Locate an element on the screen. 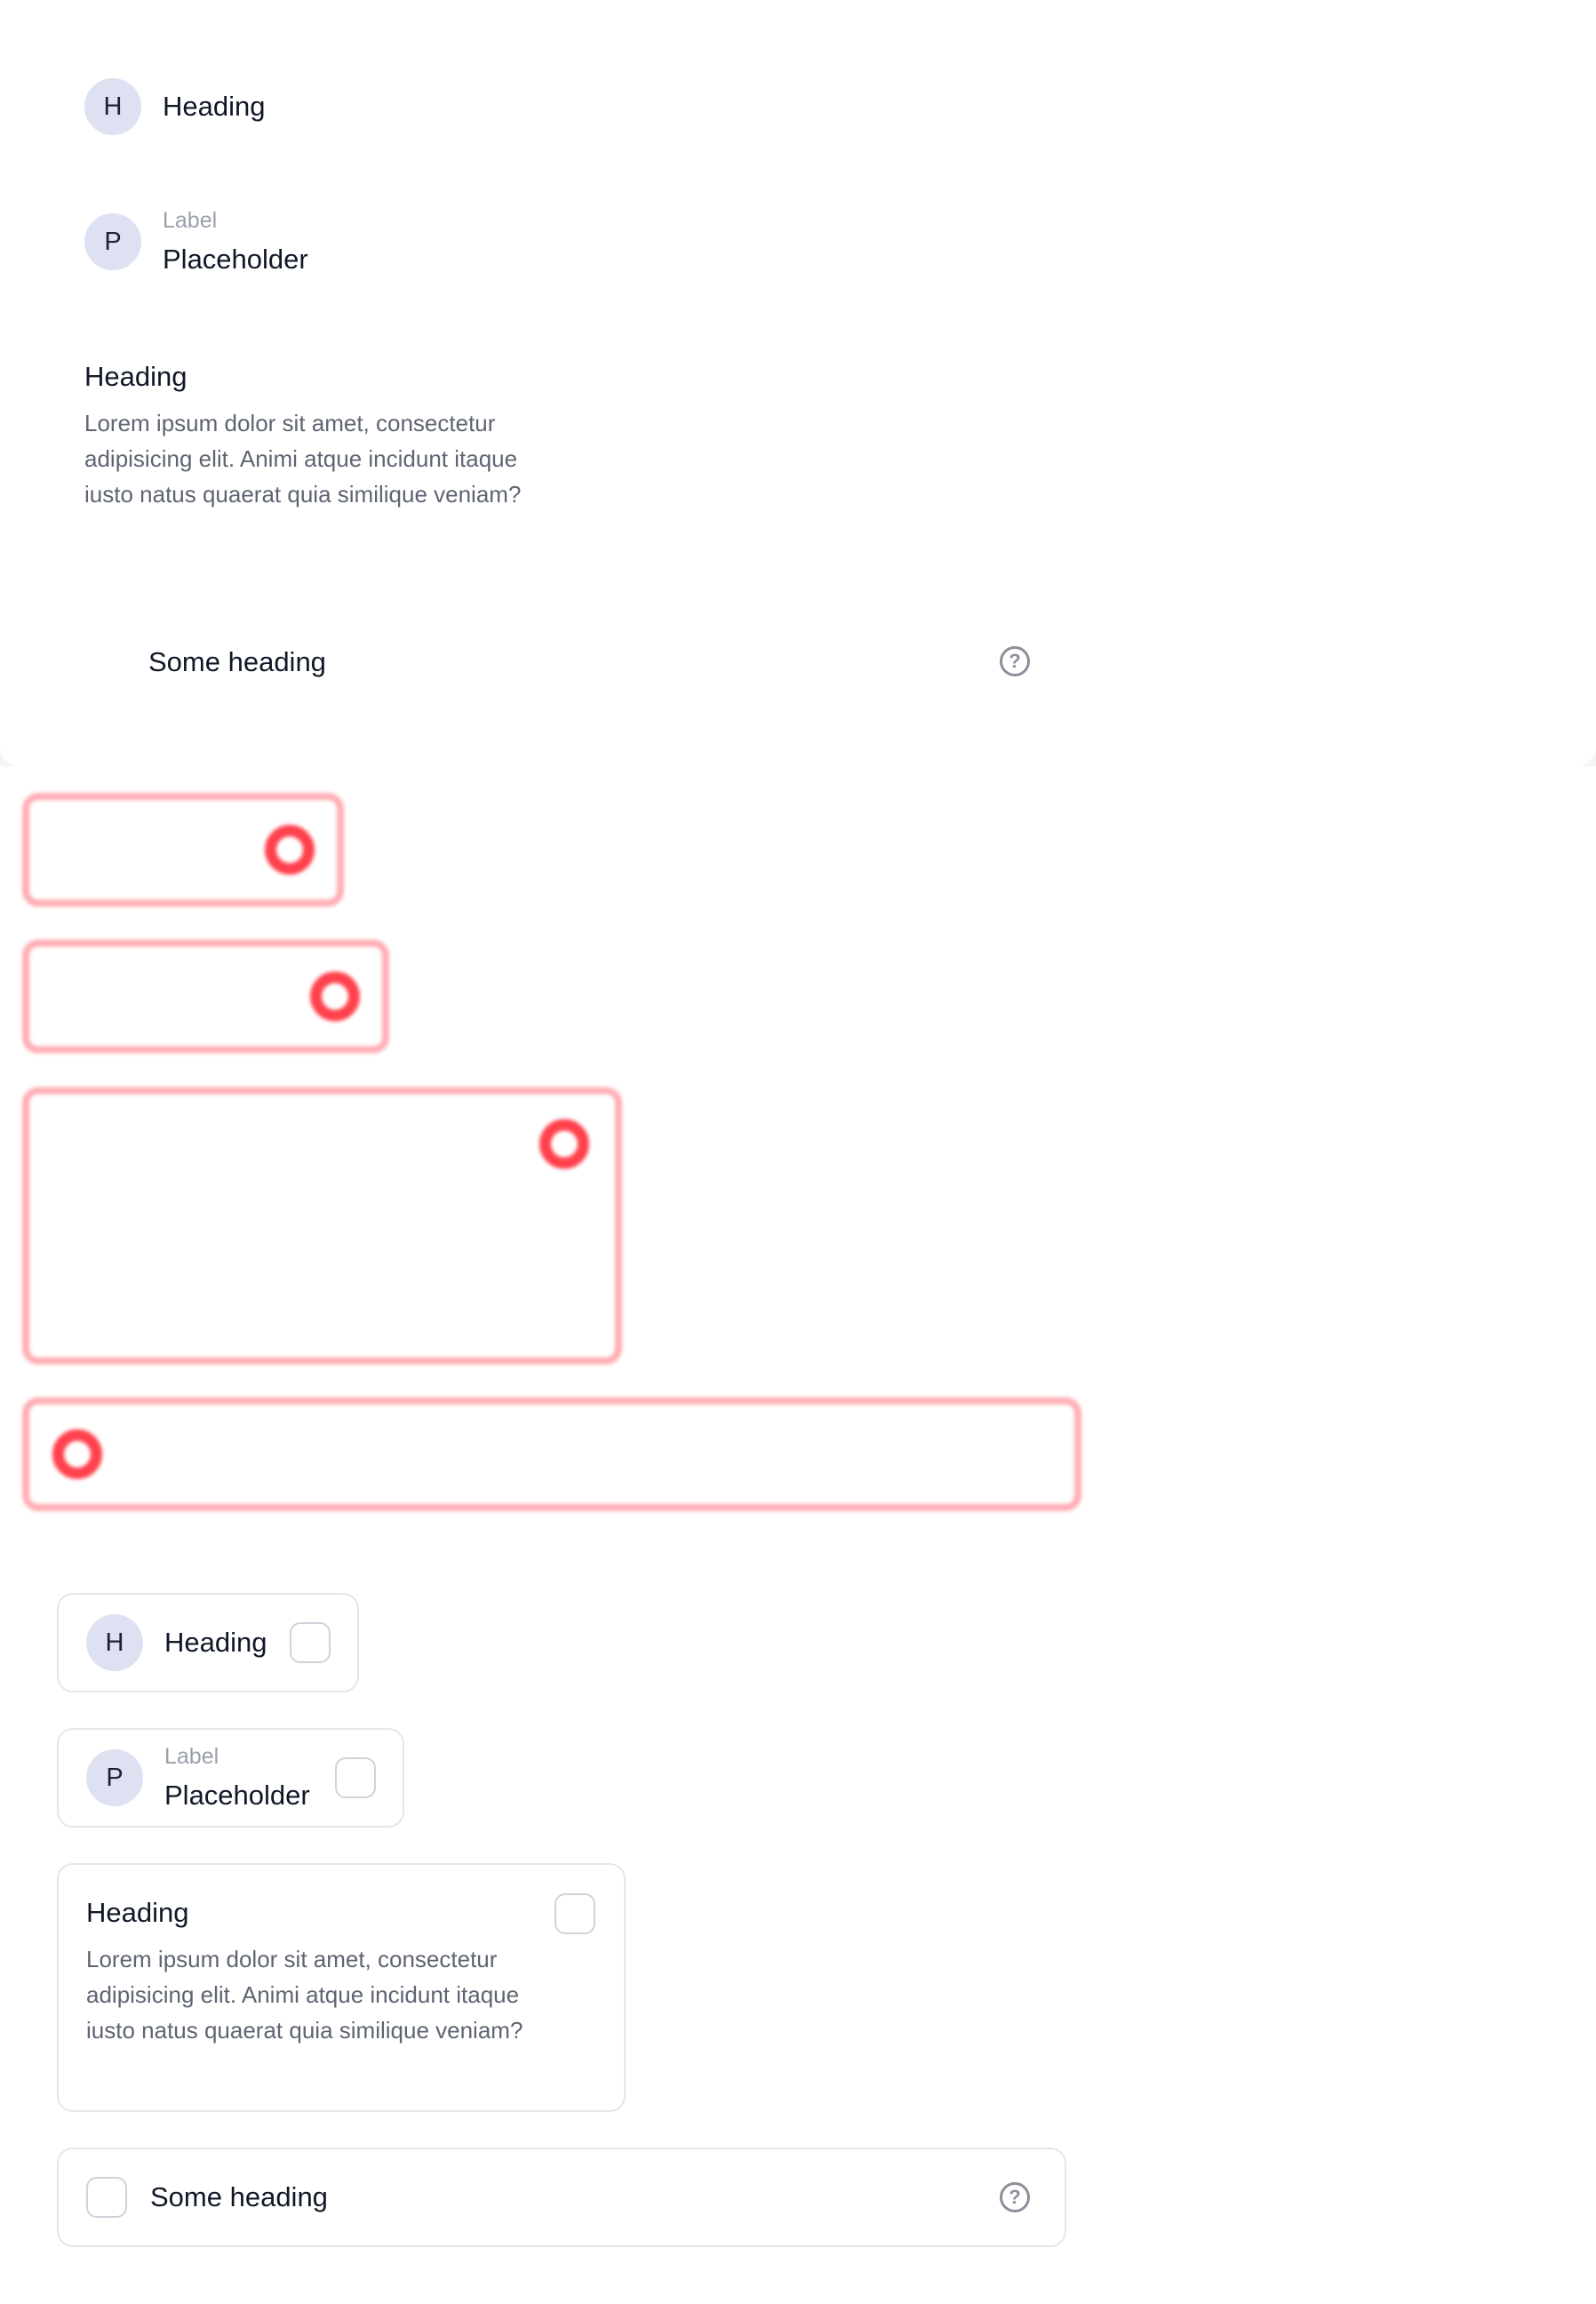 The width and height of the screenshot is (1596, 2304). item-heading: Some heading is located at coordinates (237, 661).